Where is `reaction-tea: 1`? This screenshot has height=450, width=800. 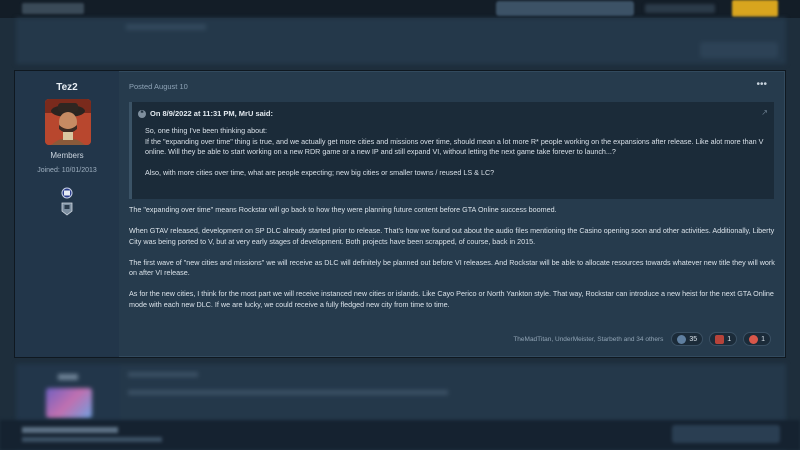 reaction-tea: 1 is located at coordinates (723, 339).